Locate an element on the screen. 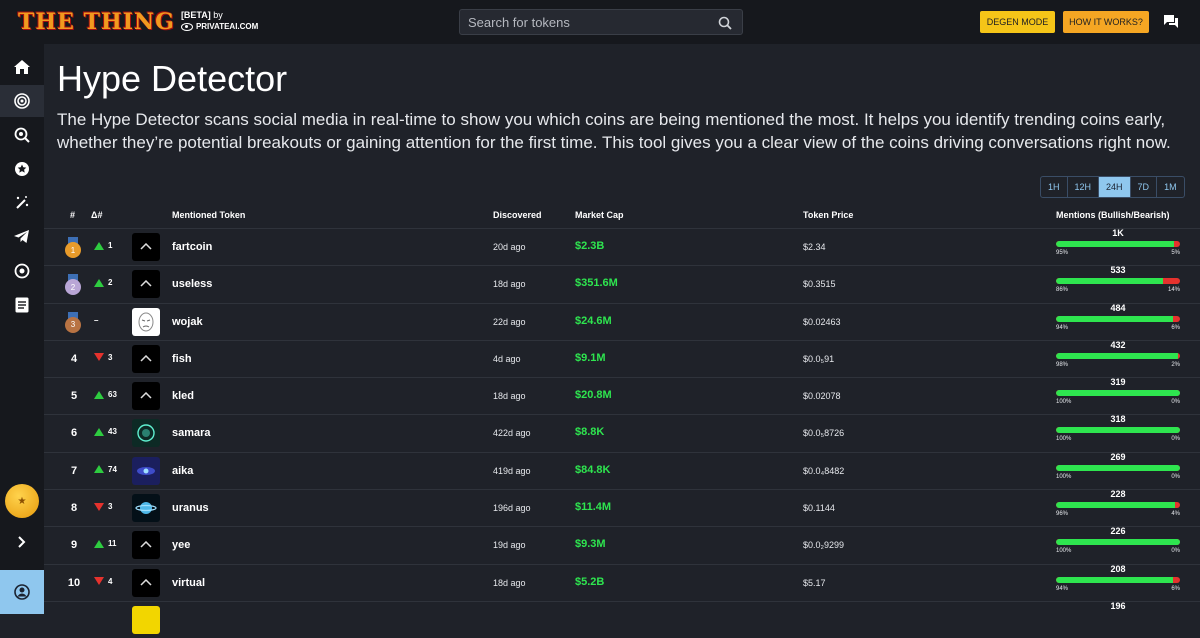 This screenshot has height=638, width=1200. table-row: 196 is located at coordinates (622, 619).